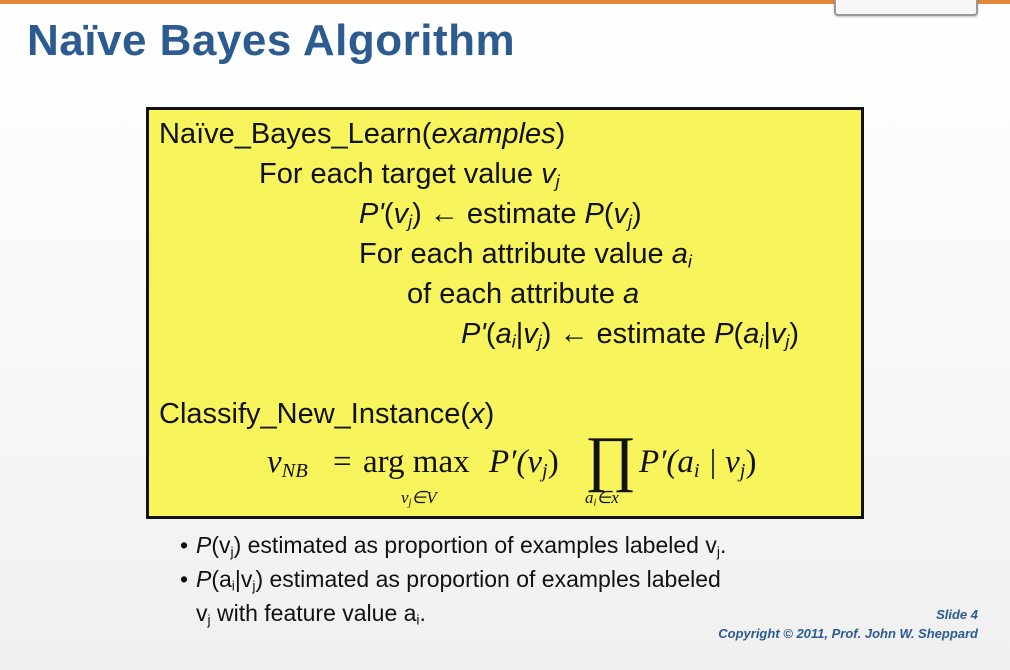  I want to click on copyright: Copyright © 2011, Prof. John W. Sheppard, so click(848, 633).